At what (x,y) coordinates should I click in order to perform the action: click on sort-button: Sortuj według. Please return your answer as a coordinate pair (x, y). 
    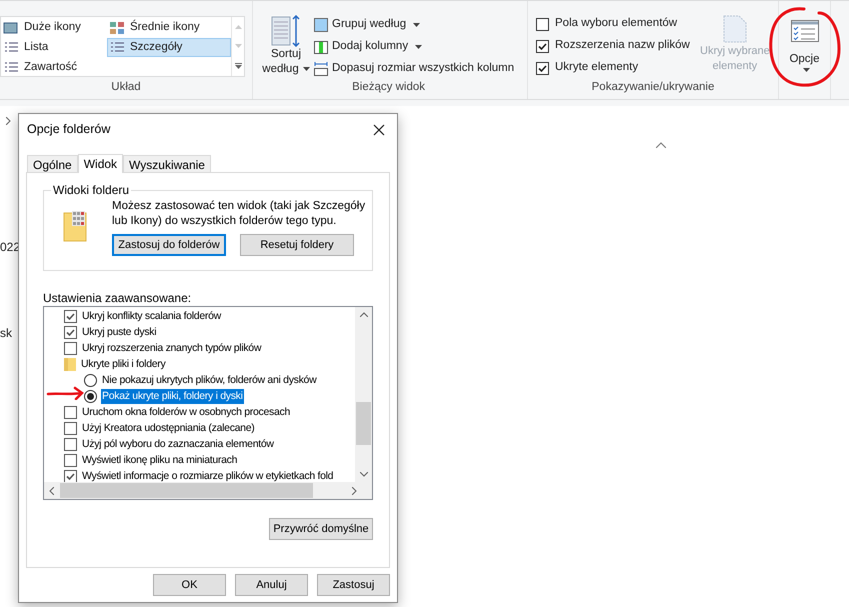
    Looking at the image, I should click on (286, 46).